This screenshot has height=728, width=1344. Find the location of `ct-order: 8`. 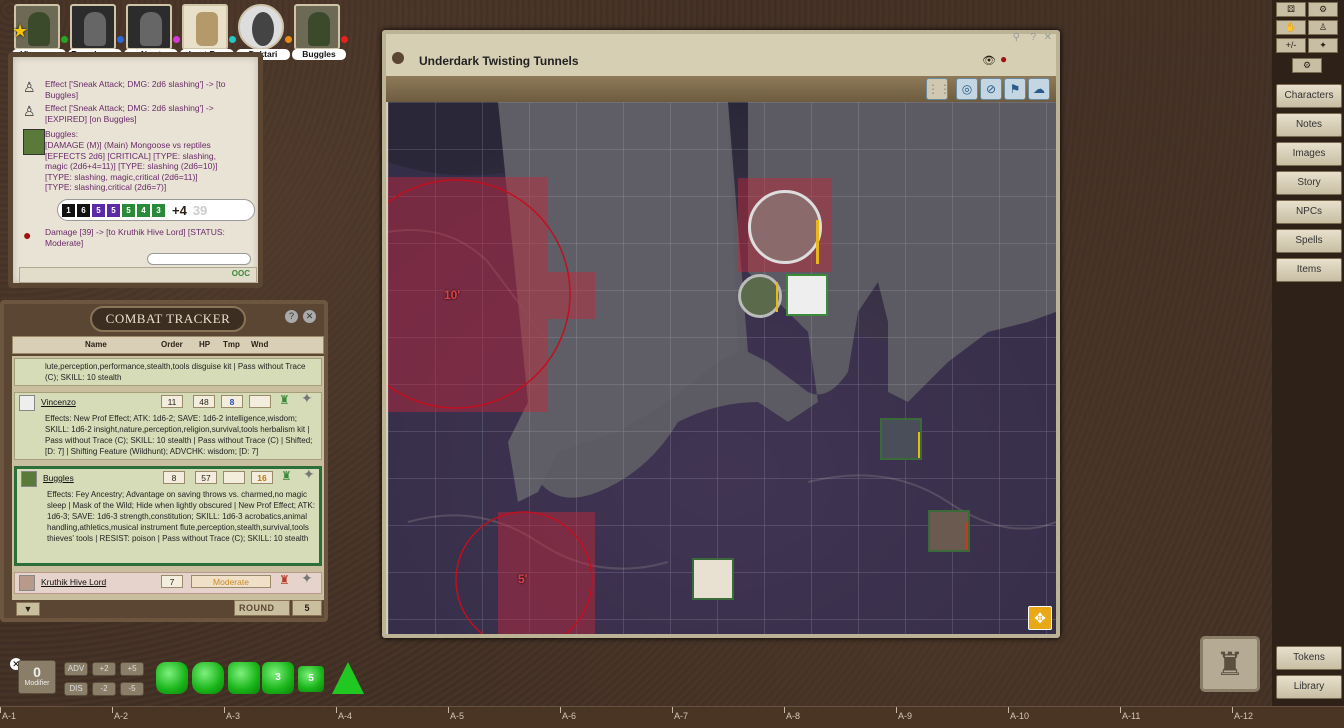

ct-order: 8 is located at coordinates (174, 477).